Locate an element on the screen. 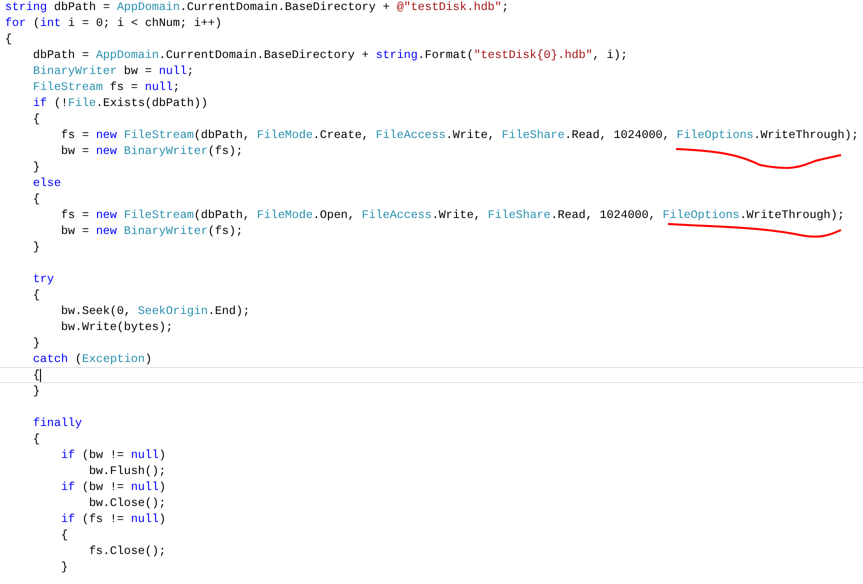 The width and height of the screenshot is (863, 584). code-line: catch (Exception) is located at coordinates (92, 359).